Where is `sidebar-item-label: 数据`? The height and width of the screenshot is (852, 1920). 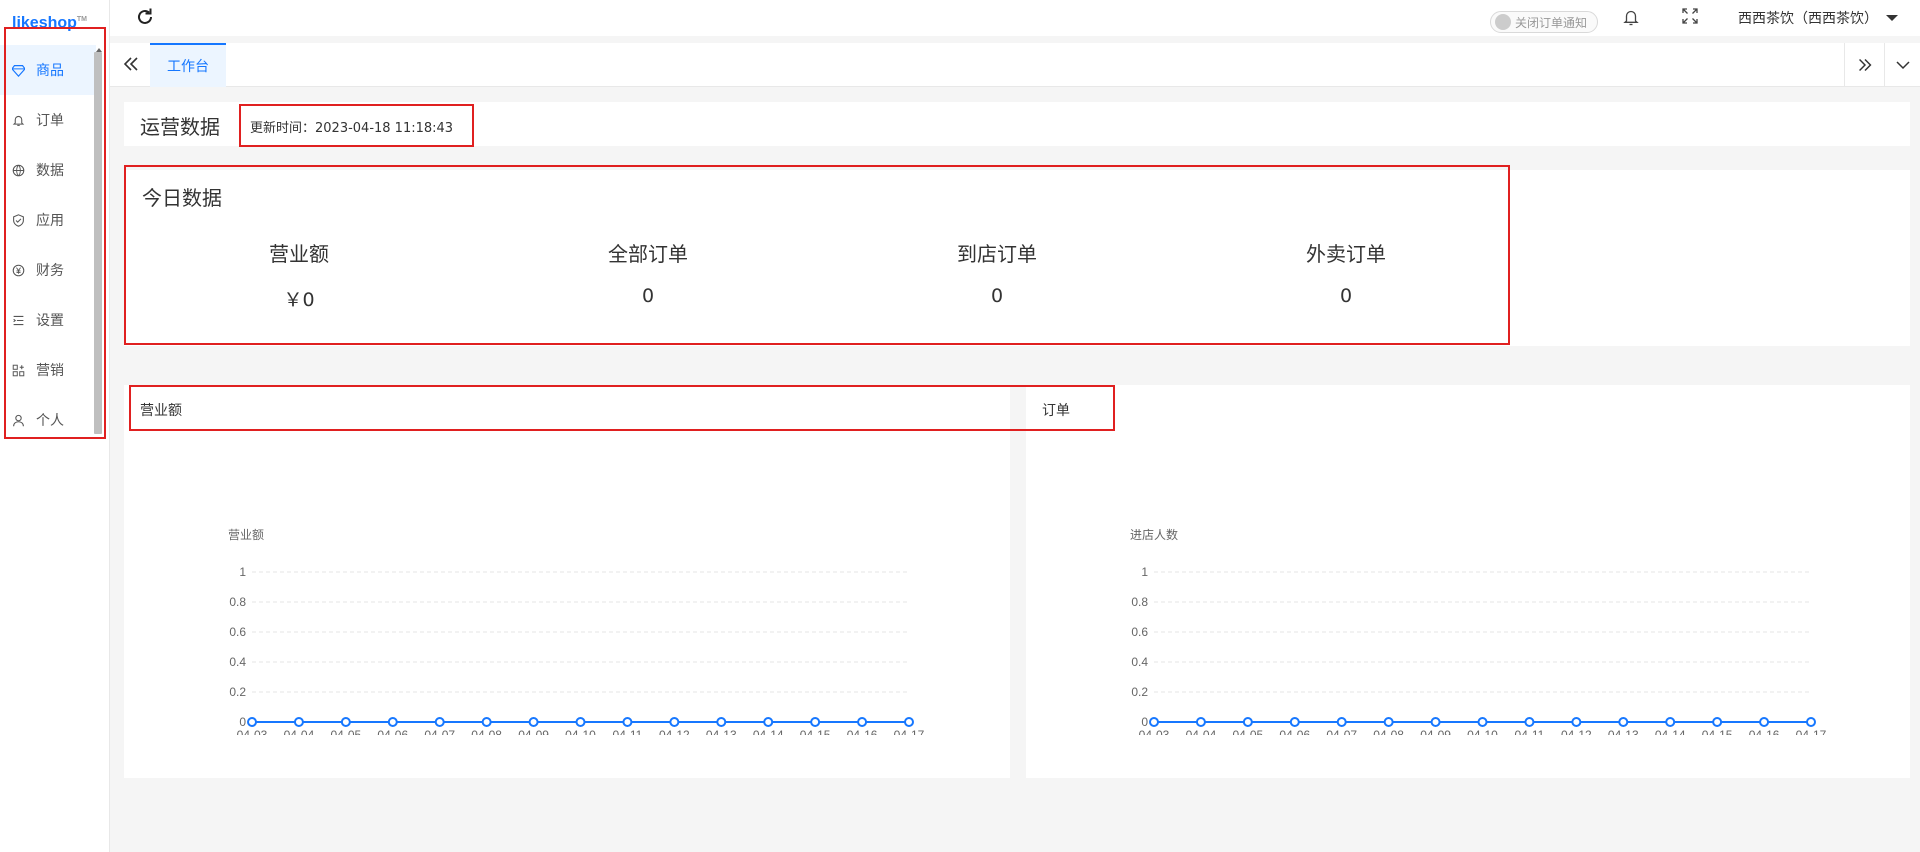 sidebar-item-label: 数据 is located at coordinates (50, 171).